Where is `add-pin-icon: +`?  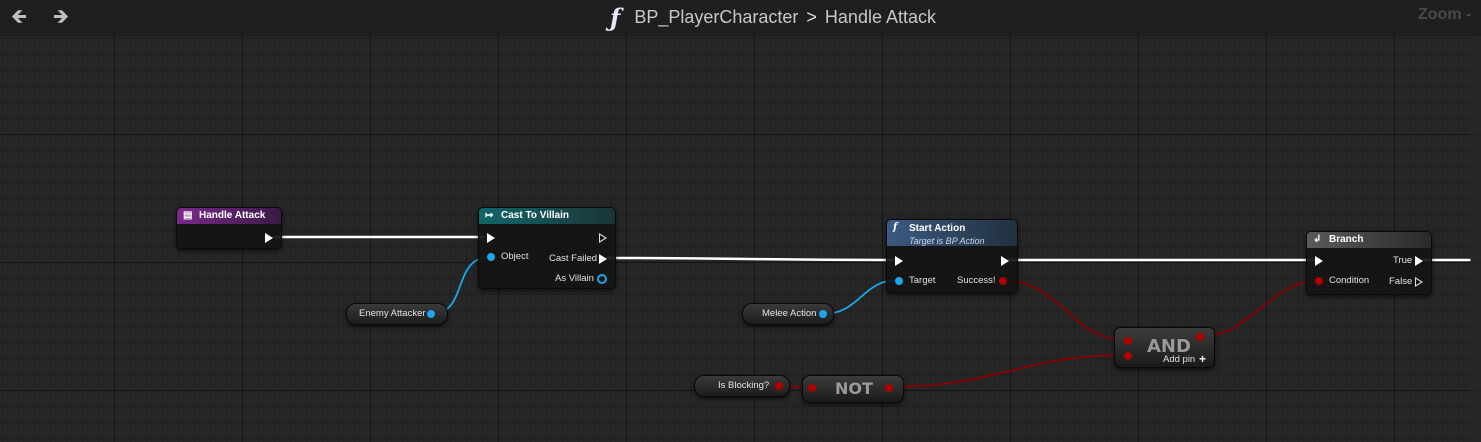
add-pin-icon: + is located at coordinates (1202, 359).